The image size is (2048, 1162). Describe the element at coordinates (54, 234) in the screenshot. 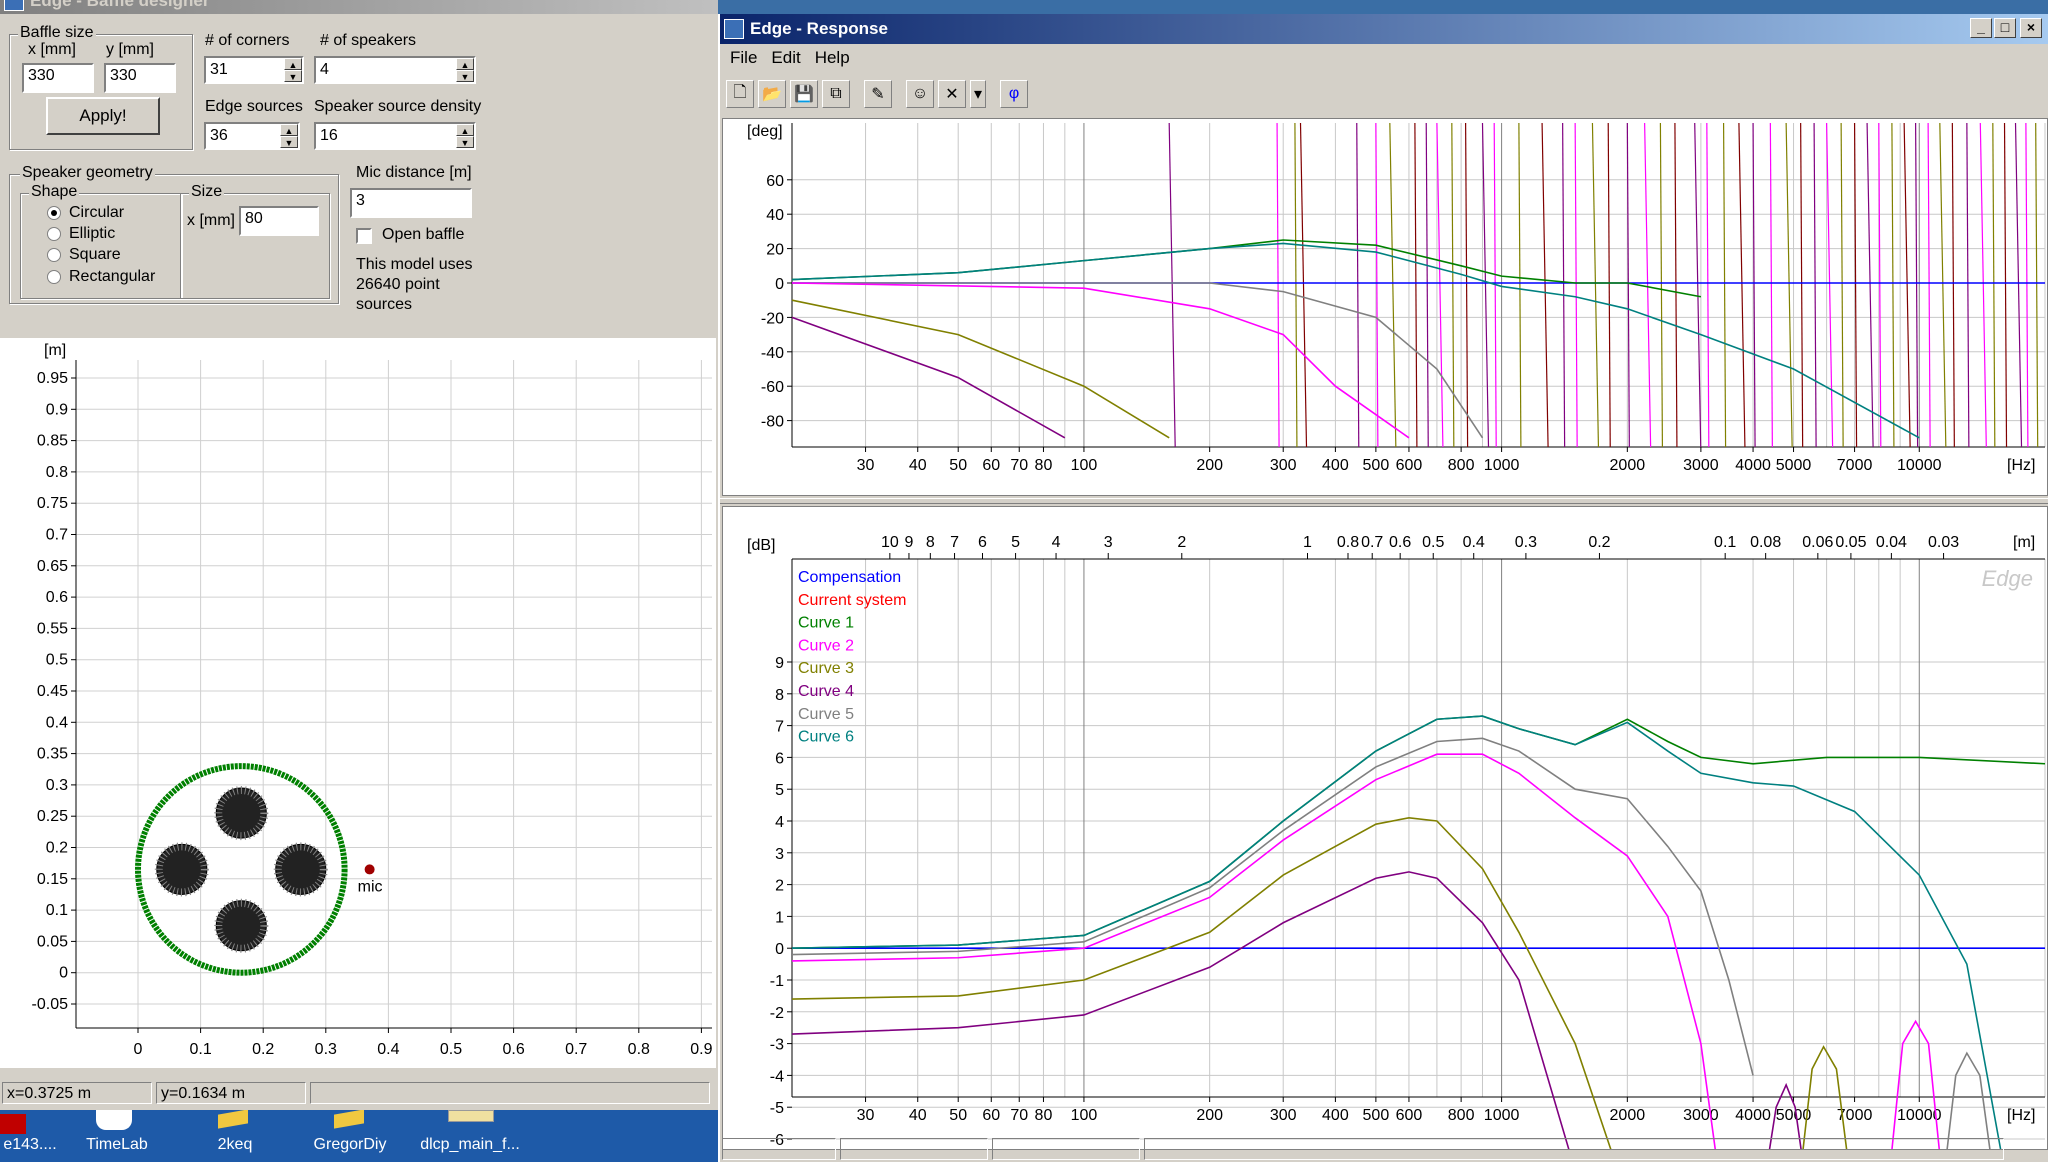

I see `radio-elliptic` at that location.